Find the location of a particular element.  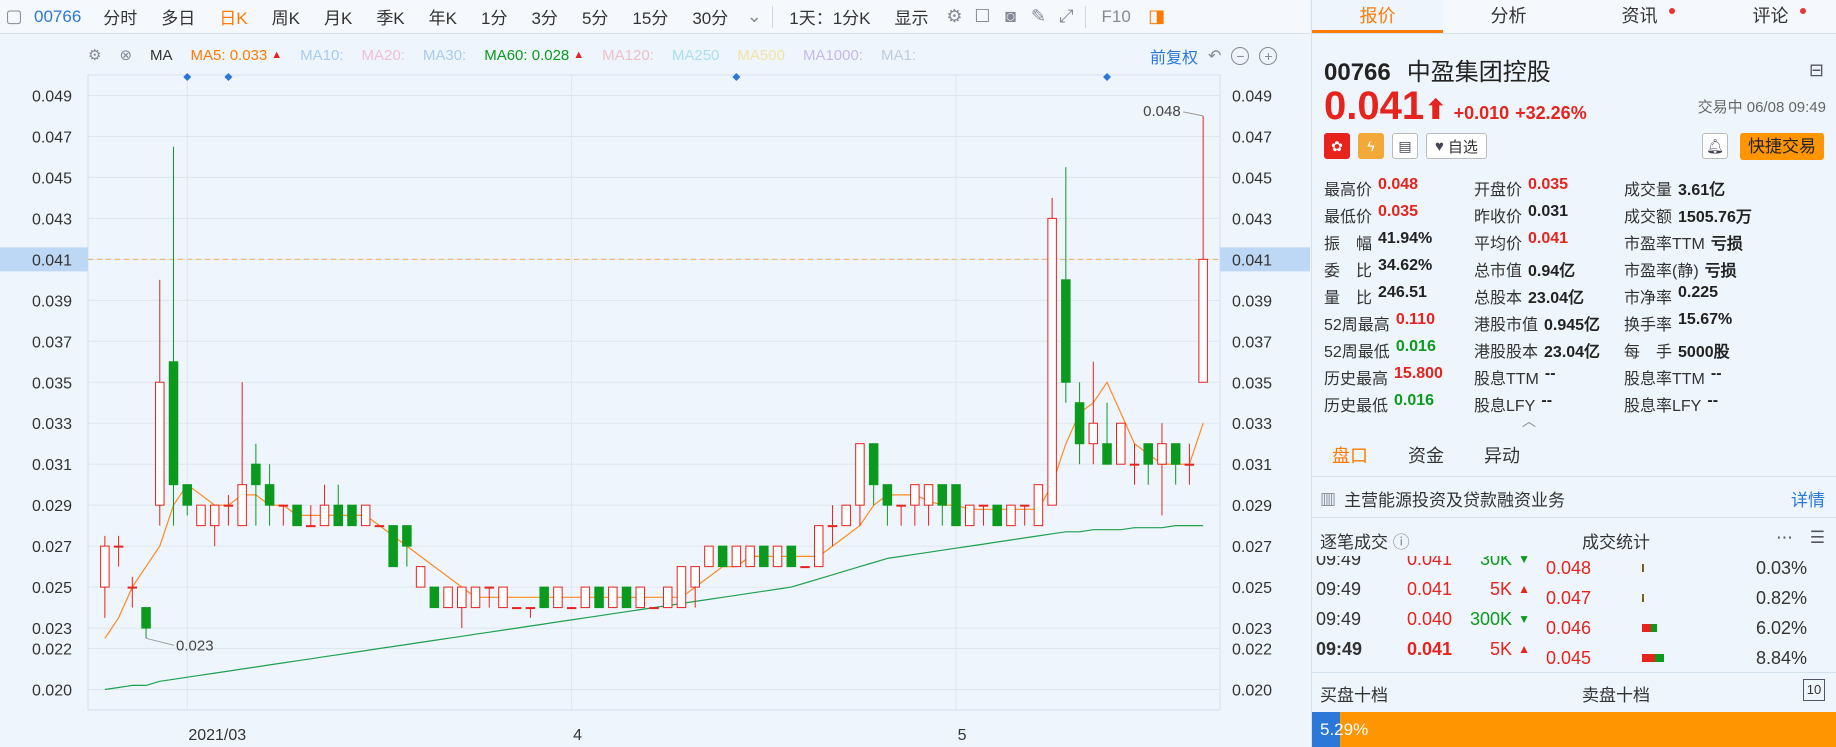

tab-15min: 15分 is located at coordinates (650, 16).